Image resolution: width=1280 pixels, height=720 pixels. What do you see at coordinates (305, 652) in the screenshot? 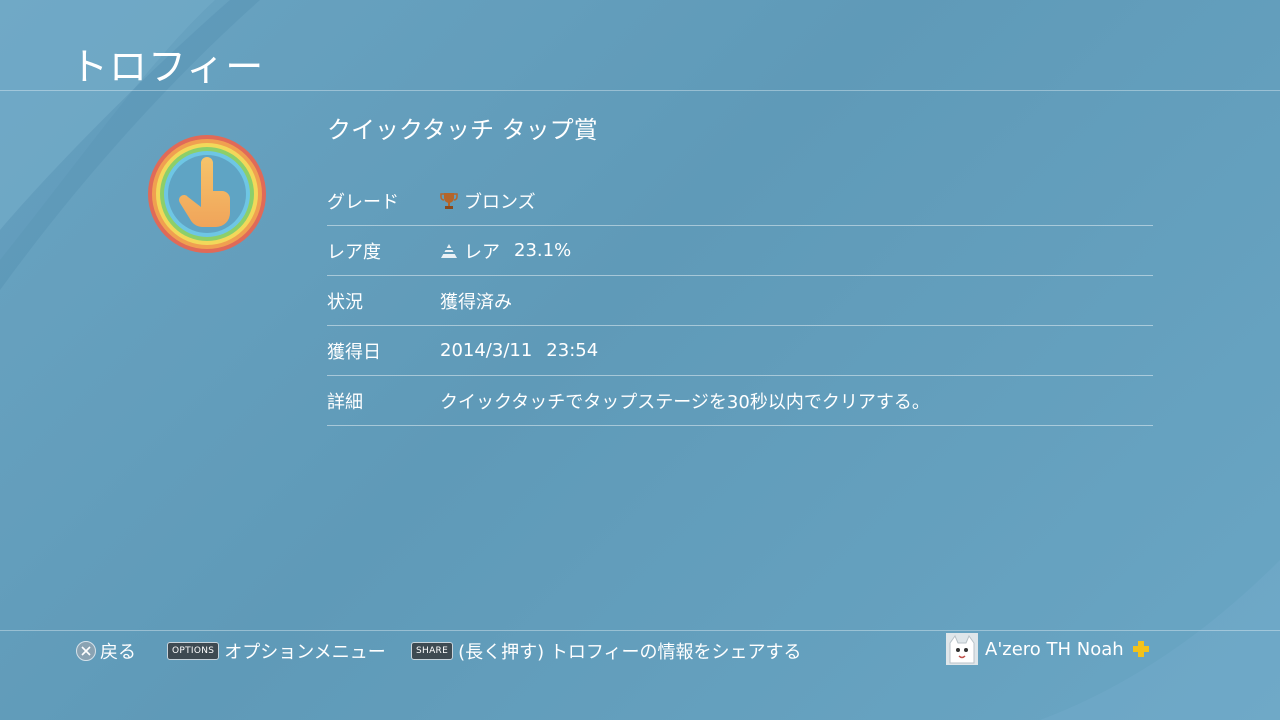
I see `options-label: オプションメニュー` at bounding box center [305, 652].